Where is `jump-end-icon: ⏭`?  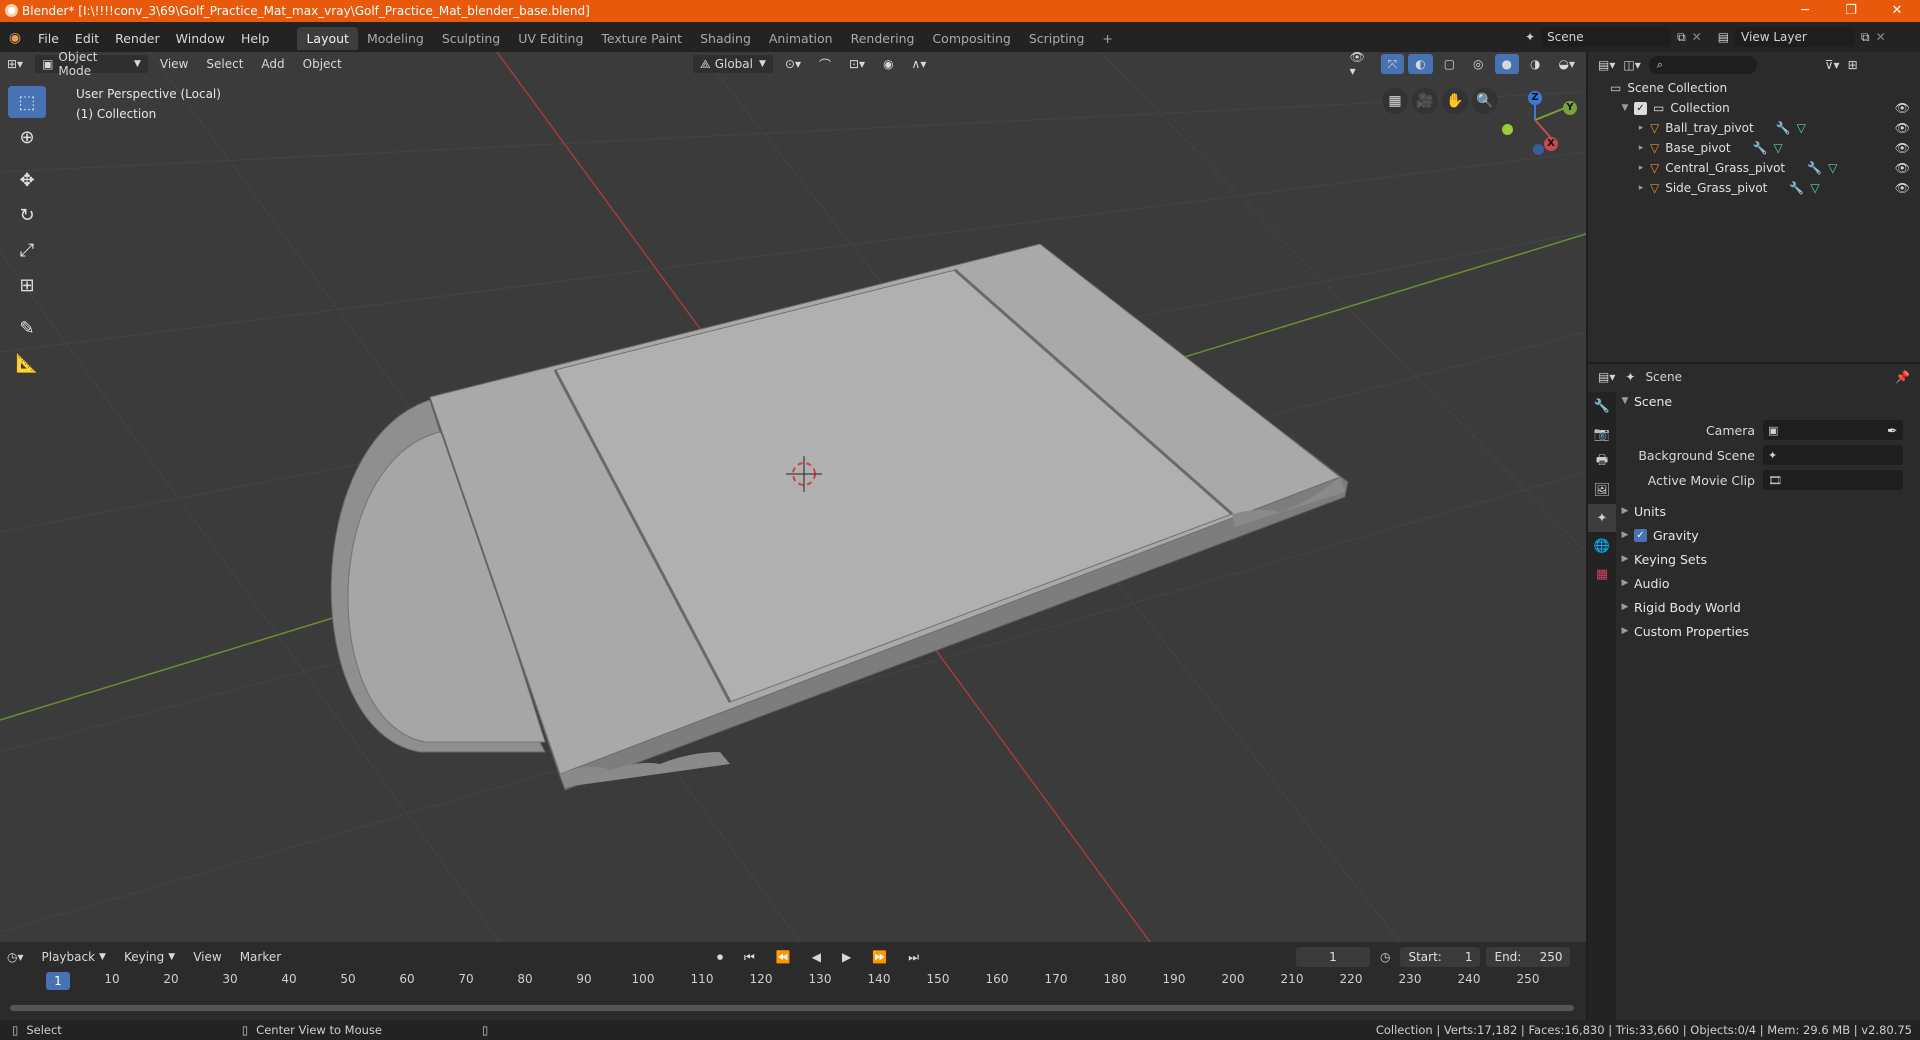
jump-end-icon: ⏭ is located at coordinates (913, 957).